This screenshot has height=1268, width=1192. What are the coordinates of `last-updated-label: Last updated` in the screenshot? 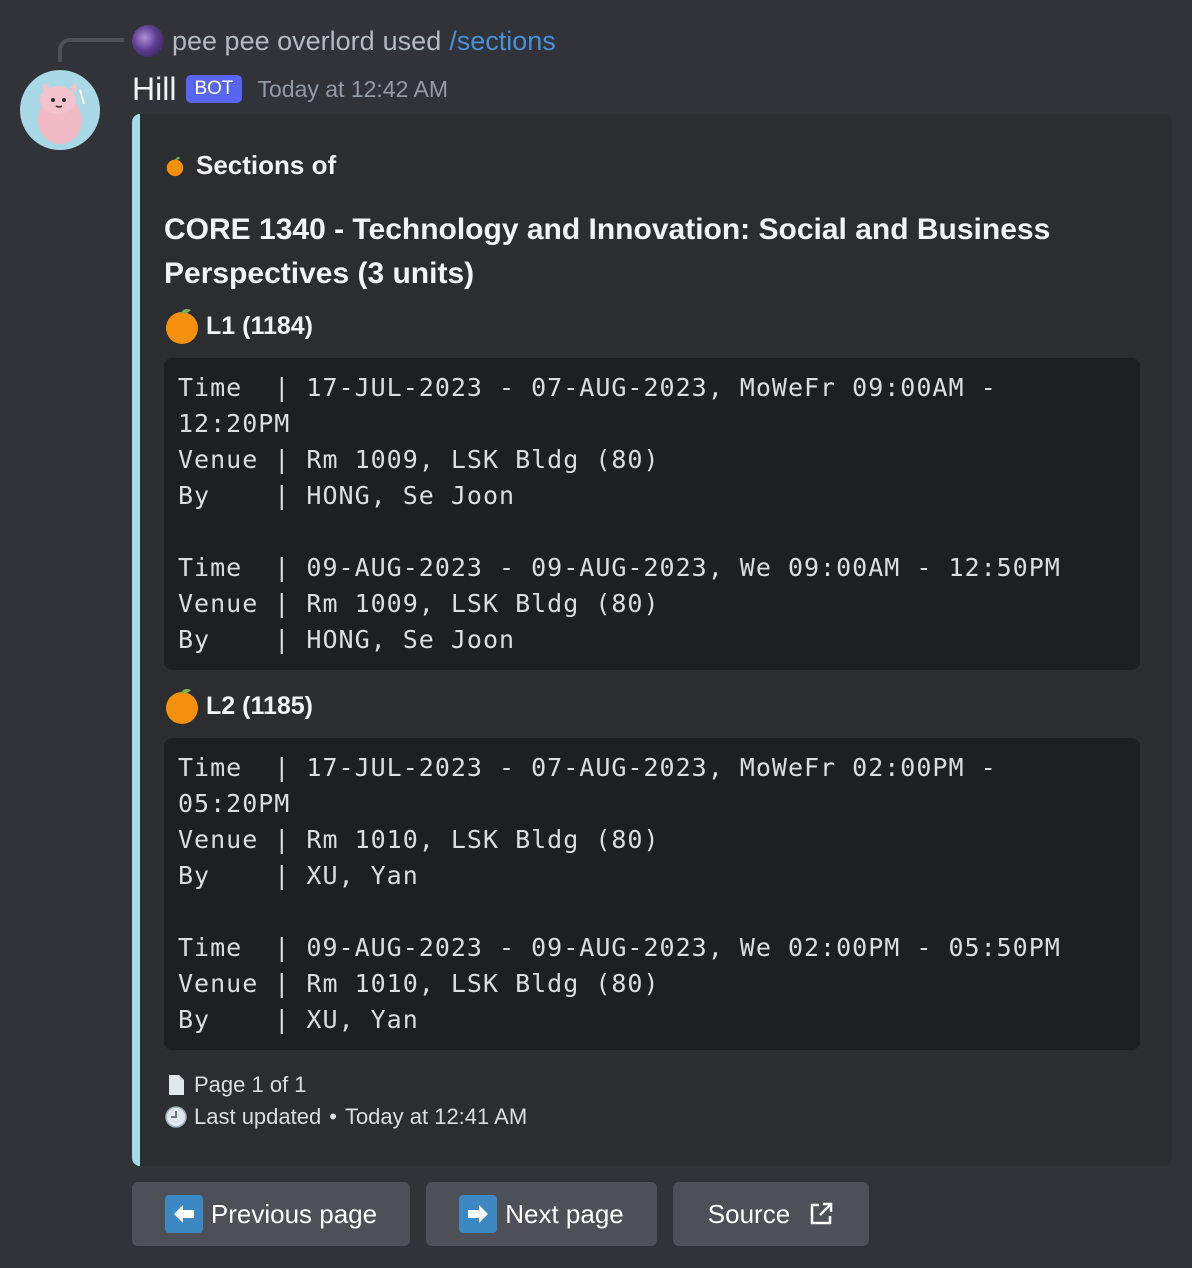 It's located at (258, 1116).